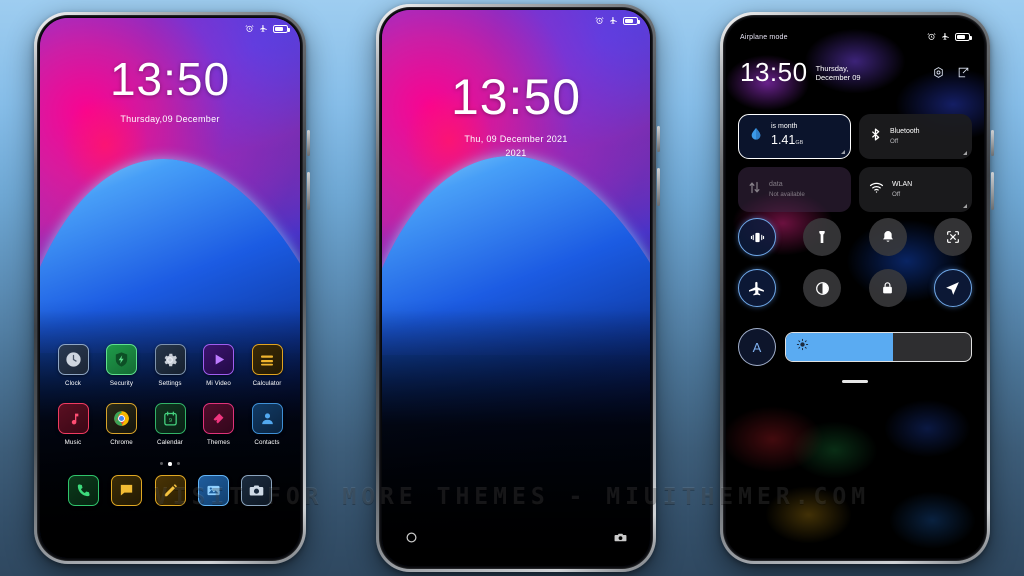 This screenshot has width=1024, height=576. I want to click on message-icon, so click(127, 490).